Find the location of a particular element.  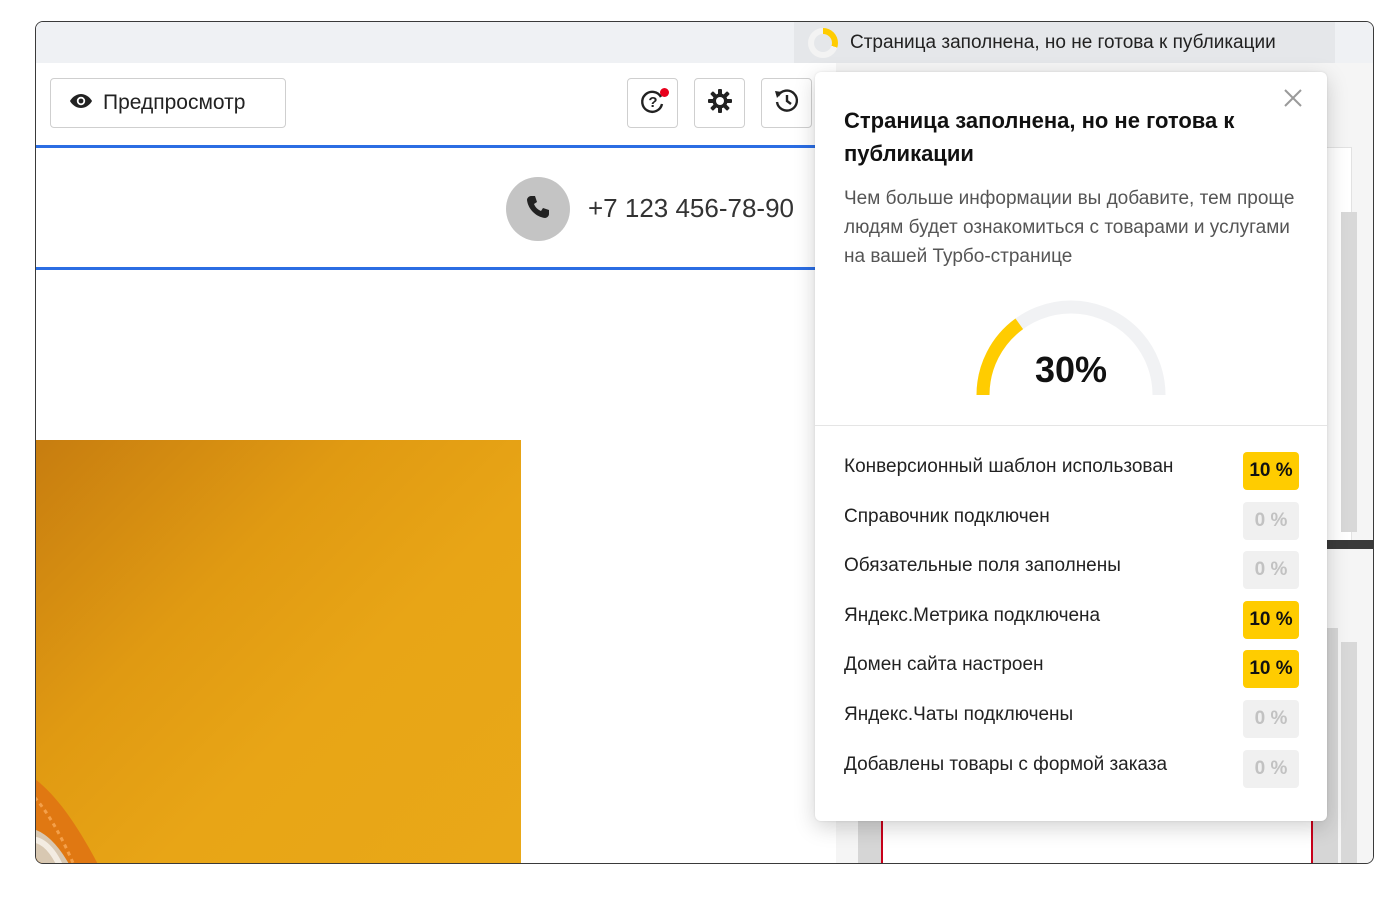

preview-button-label: Предпросмотр is located at coordinates (174, 102).